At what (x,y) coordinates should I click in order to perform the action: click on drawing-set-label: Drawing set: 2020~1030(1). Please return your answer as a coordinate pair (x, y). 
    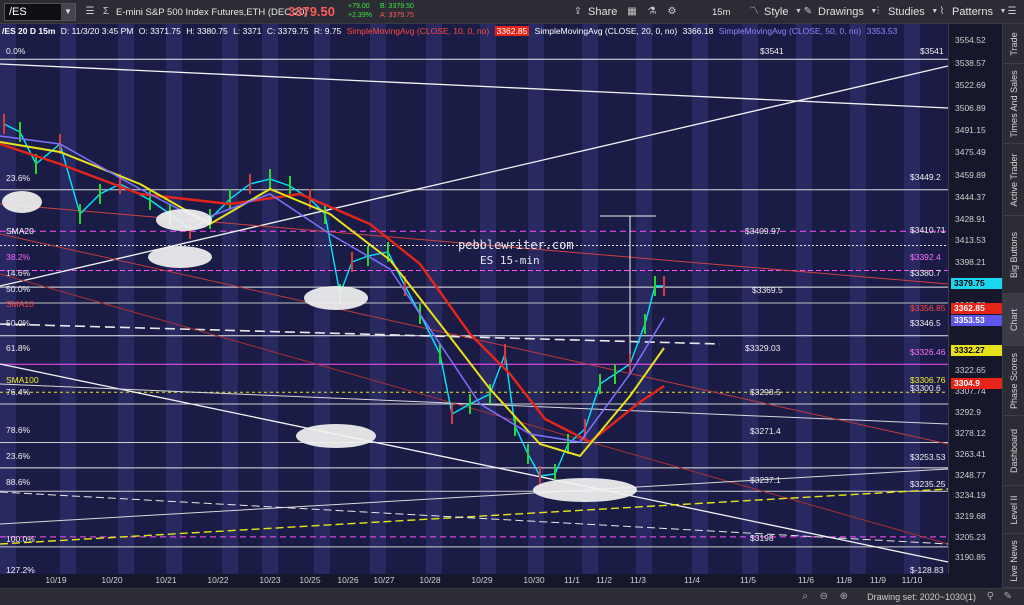
    Looking at the image, I should click on (921, 597).